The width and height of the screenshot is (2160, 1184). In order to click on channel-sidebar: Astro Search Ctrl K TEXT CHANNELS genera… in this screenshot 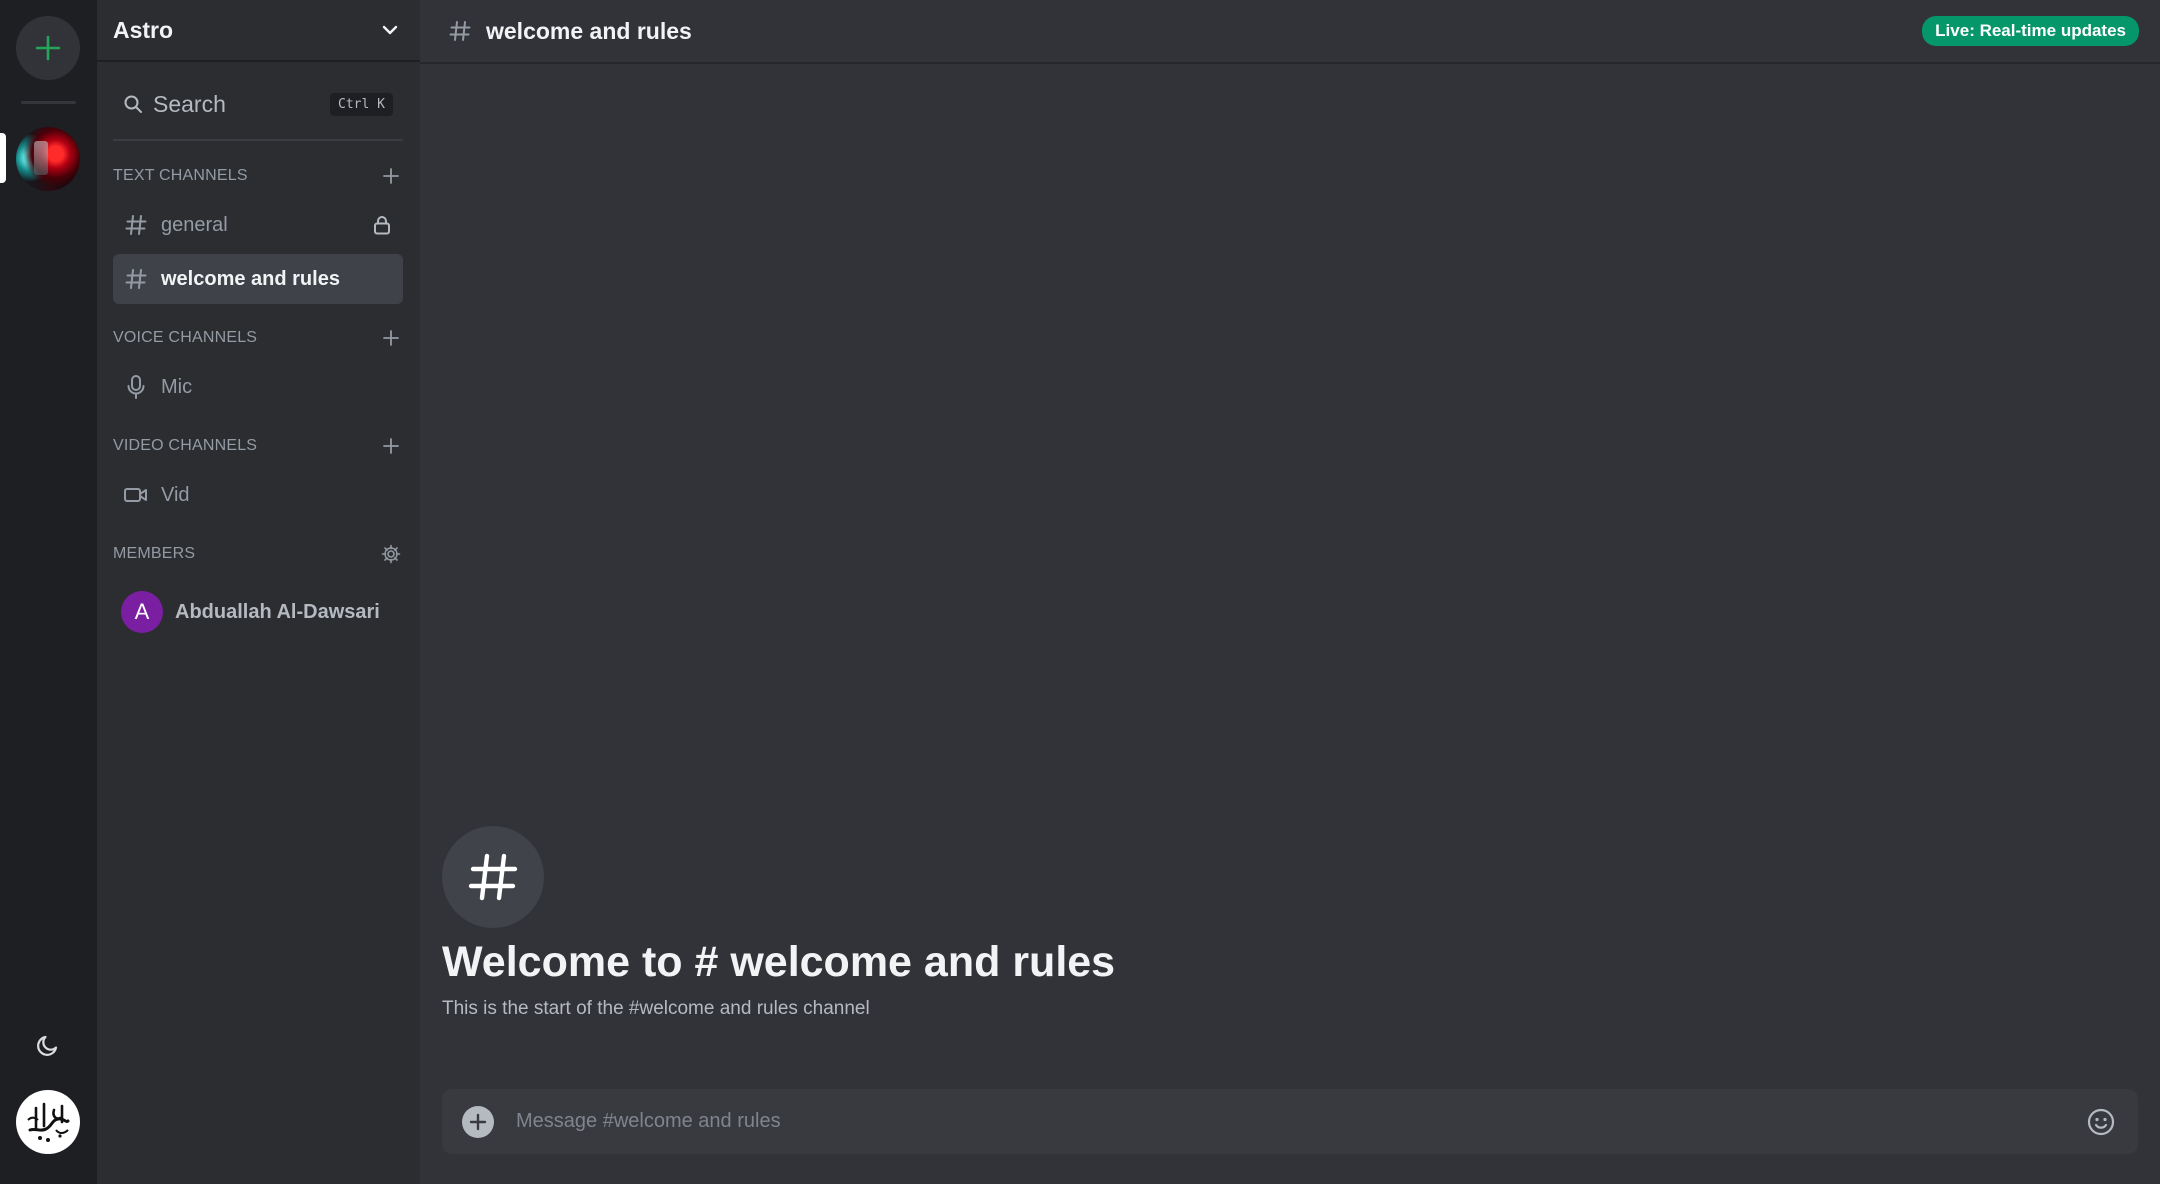, I will do `click(258, 592)`.